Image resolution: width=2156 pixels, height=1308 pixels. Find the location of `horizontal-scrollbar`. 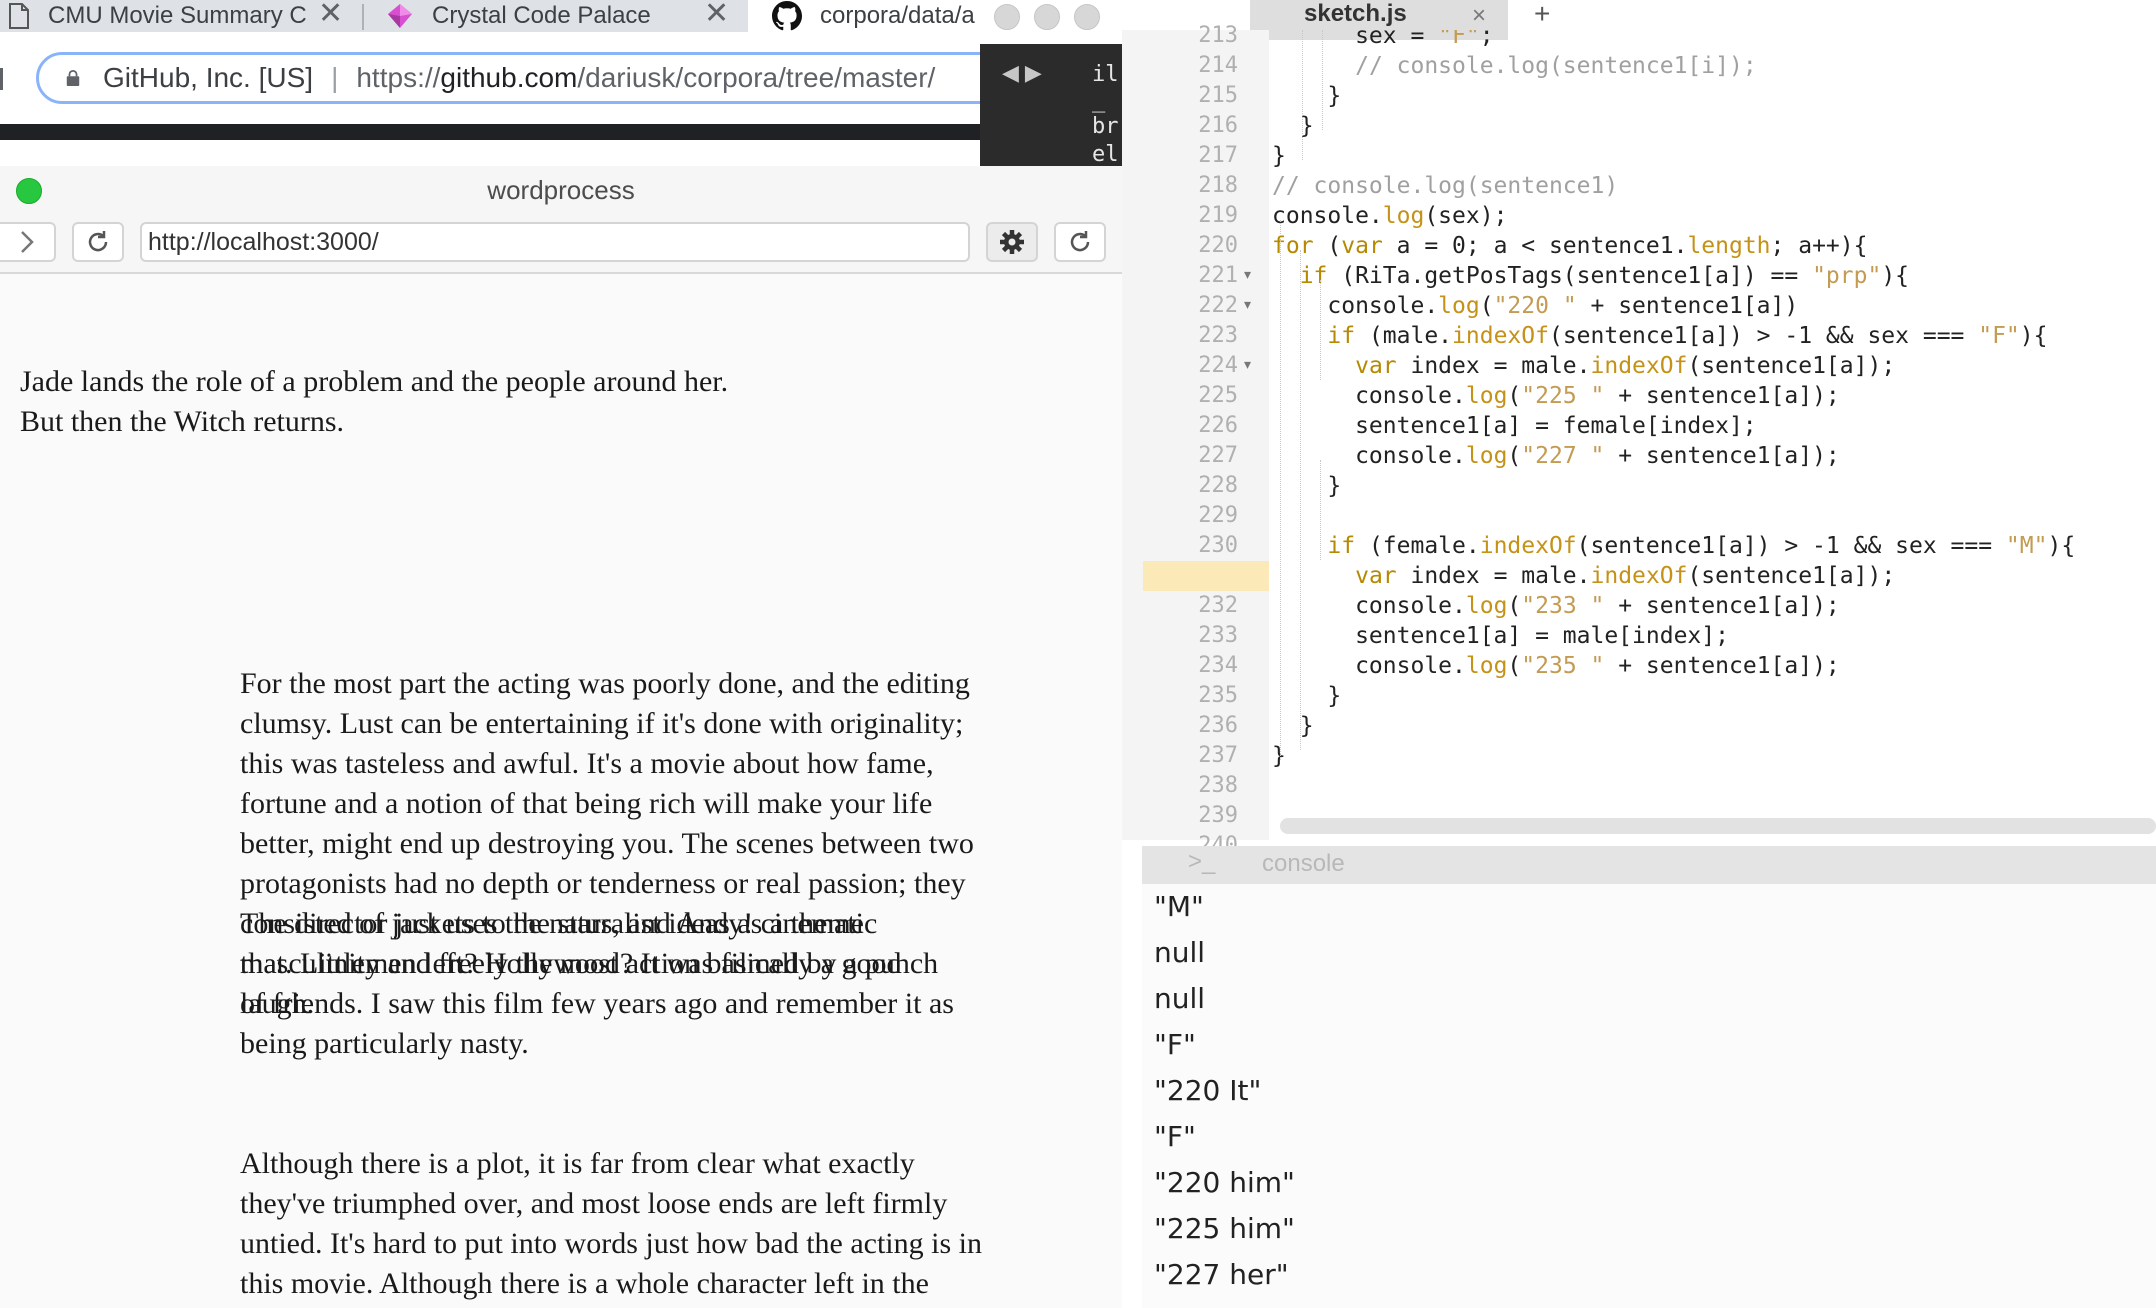

horizontal-scrollbar is located at coordinates (1718, 826).